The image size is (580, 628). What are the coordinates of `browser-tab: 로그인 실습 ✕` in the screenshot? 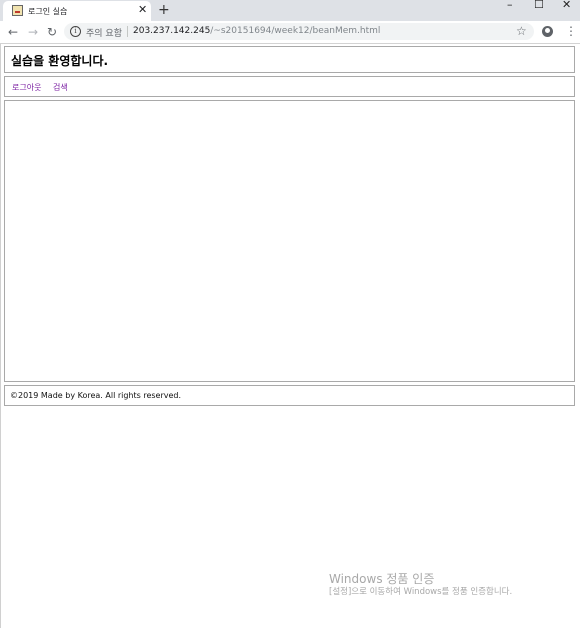 It's located at (77, 11).